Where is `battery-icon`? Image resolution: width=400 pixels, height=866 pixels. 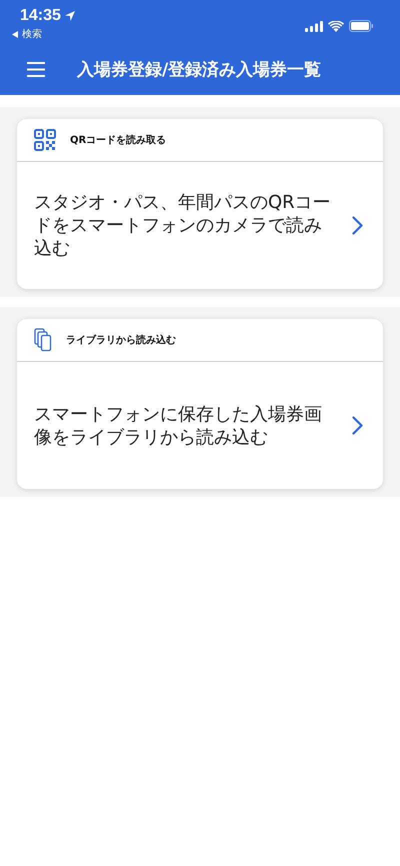 battery-icon is located at coordinates (361, 26).